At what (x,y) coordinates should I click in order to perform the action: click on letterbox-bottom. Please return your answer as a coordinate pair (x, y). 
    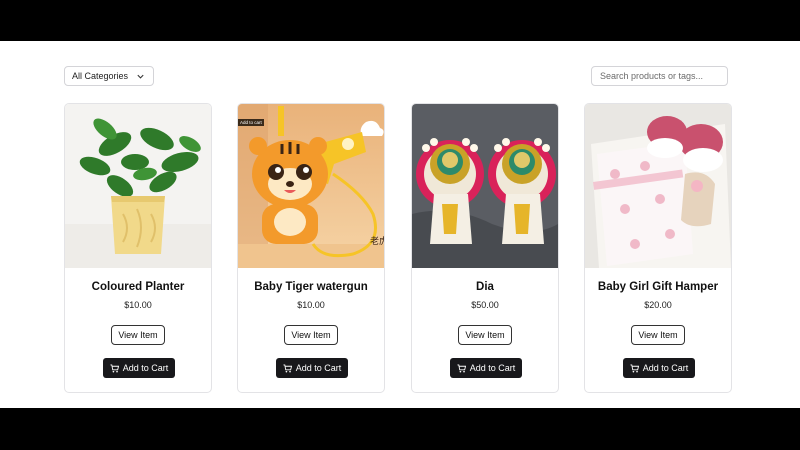
    Looking at the image, I should click on (400, 429).